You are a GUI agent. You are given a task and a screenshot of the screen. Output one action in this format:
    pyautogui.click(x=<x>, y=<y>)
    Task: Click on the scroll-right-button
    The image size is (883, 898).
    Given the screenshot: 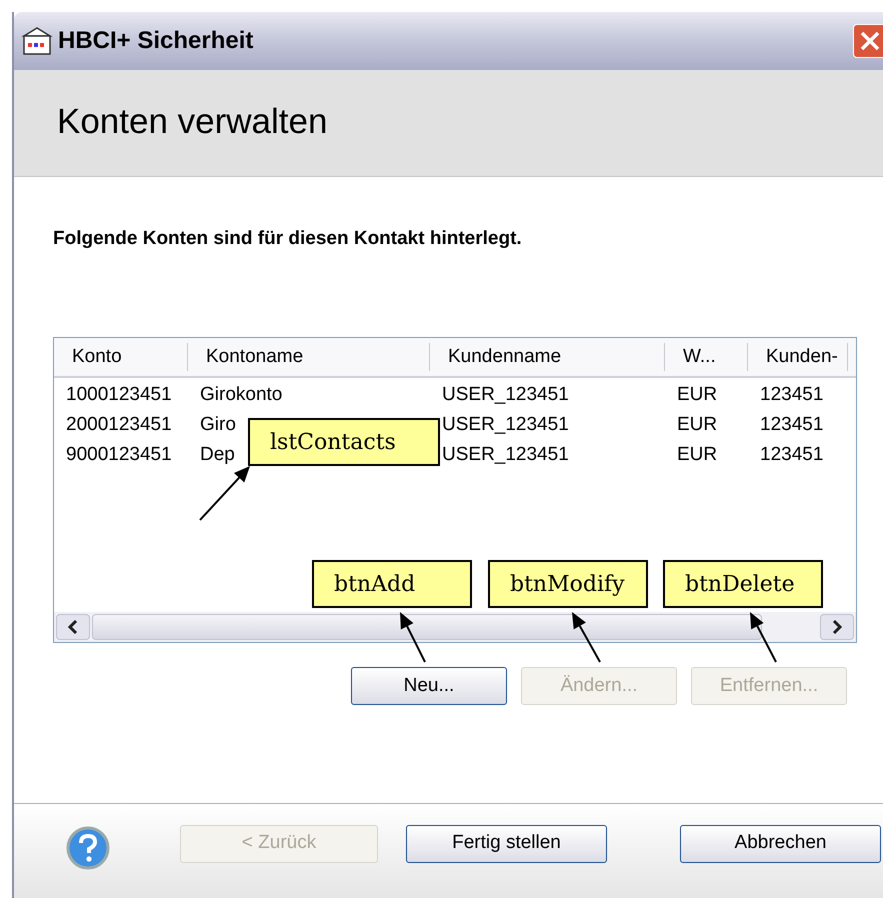 What is the action you would take?
    pyautogui.click(x=837, y=627)
    